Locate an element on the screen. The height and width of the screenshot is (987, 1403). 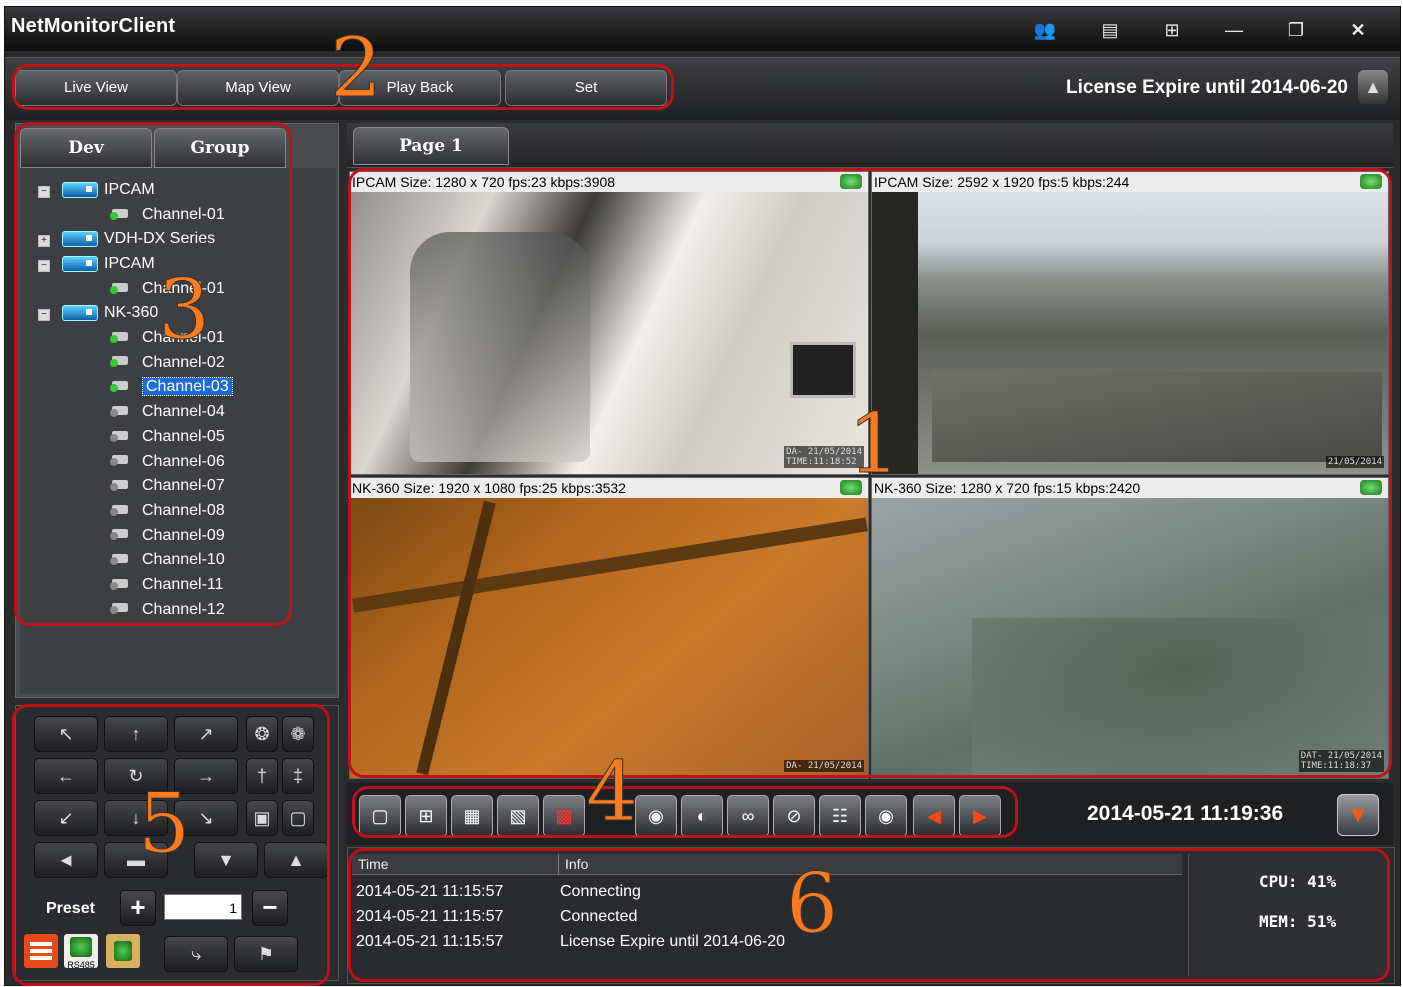
tree-channel: Channel-06 is located at coordinates (165, 462).